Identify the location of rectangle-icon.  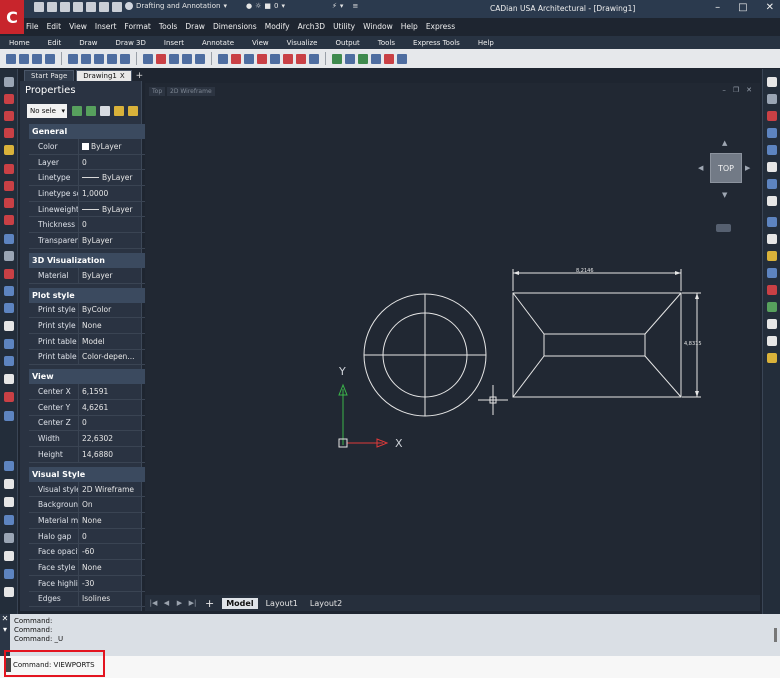
(275, 58).